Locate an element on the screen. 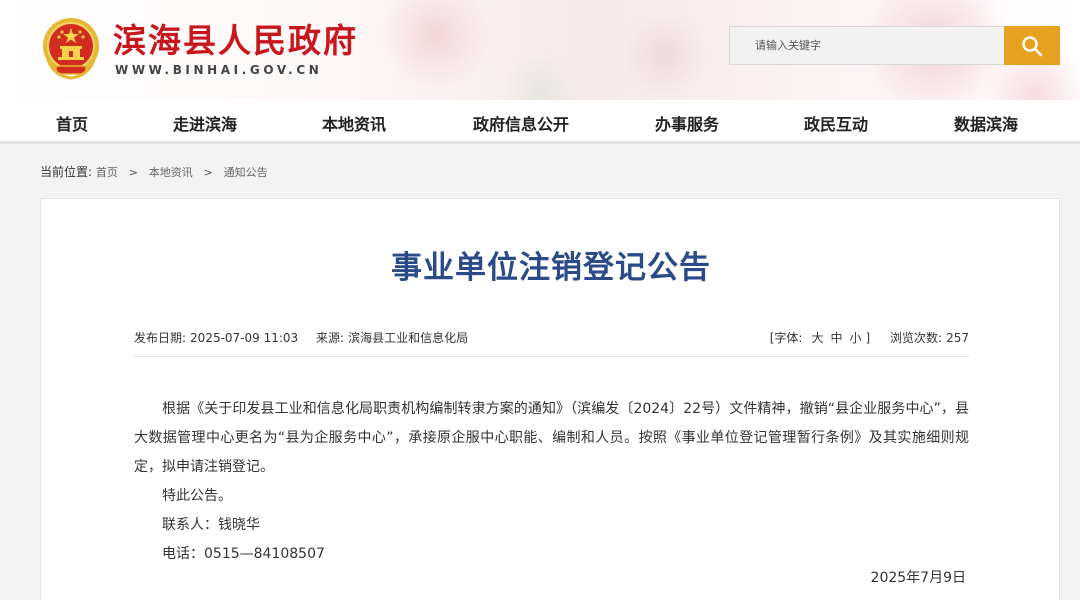 The image size is (1080, 600). nav-item-home: 首页 is located at coordinates (72, 123).